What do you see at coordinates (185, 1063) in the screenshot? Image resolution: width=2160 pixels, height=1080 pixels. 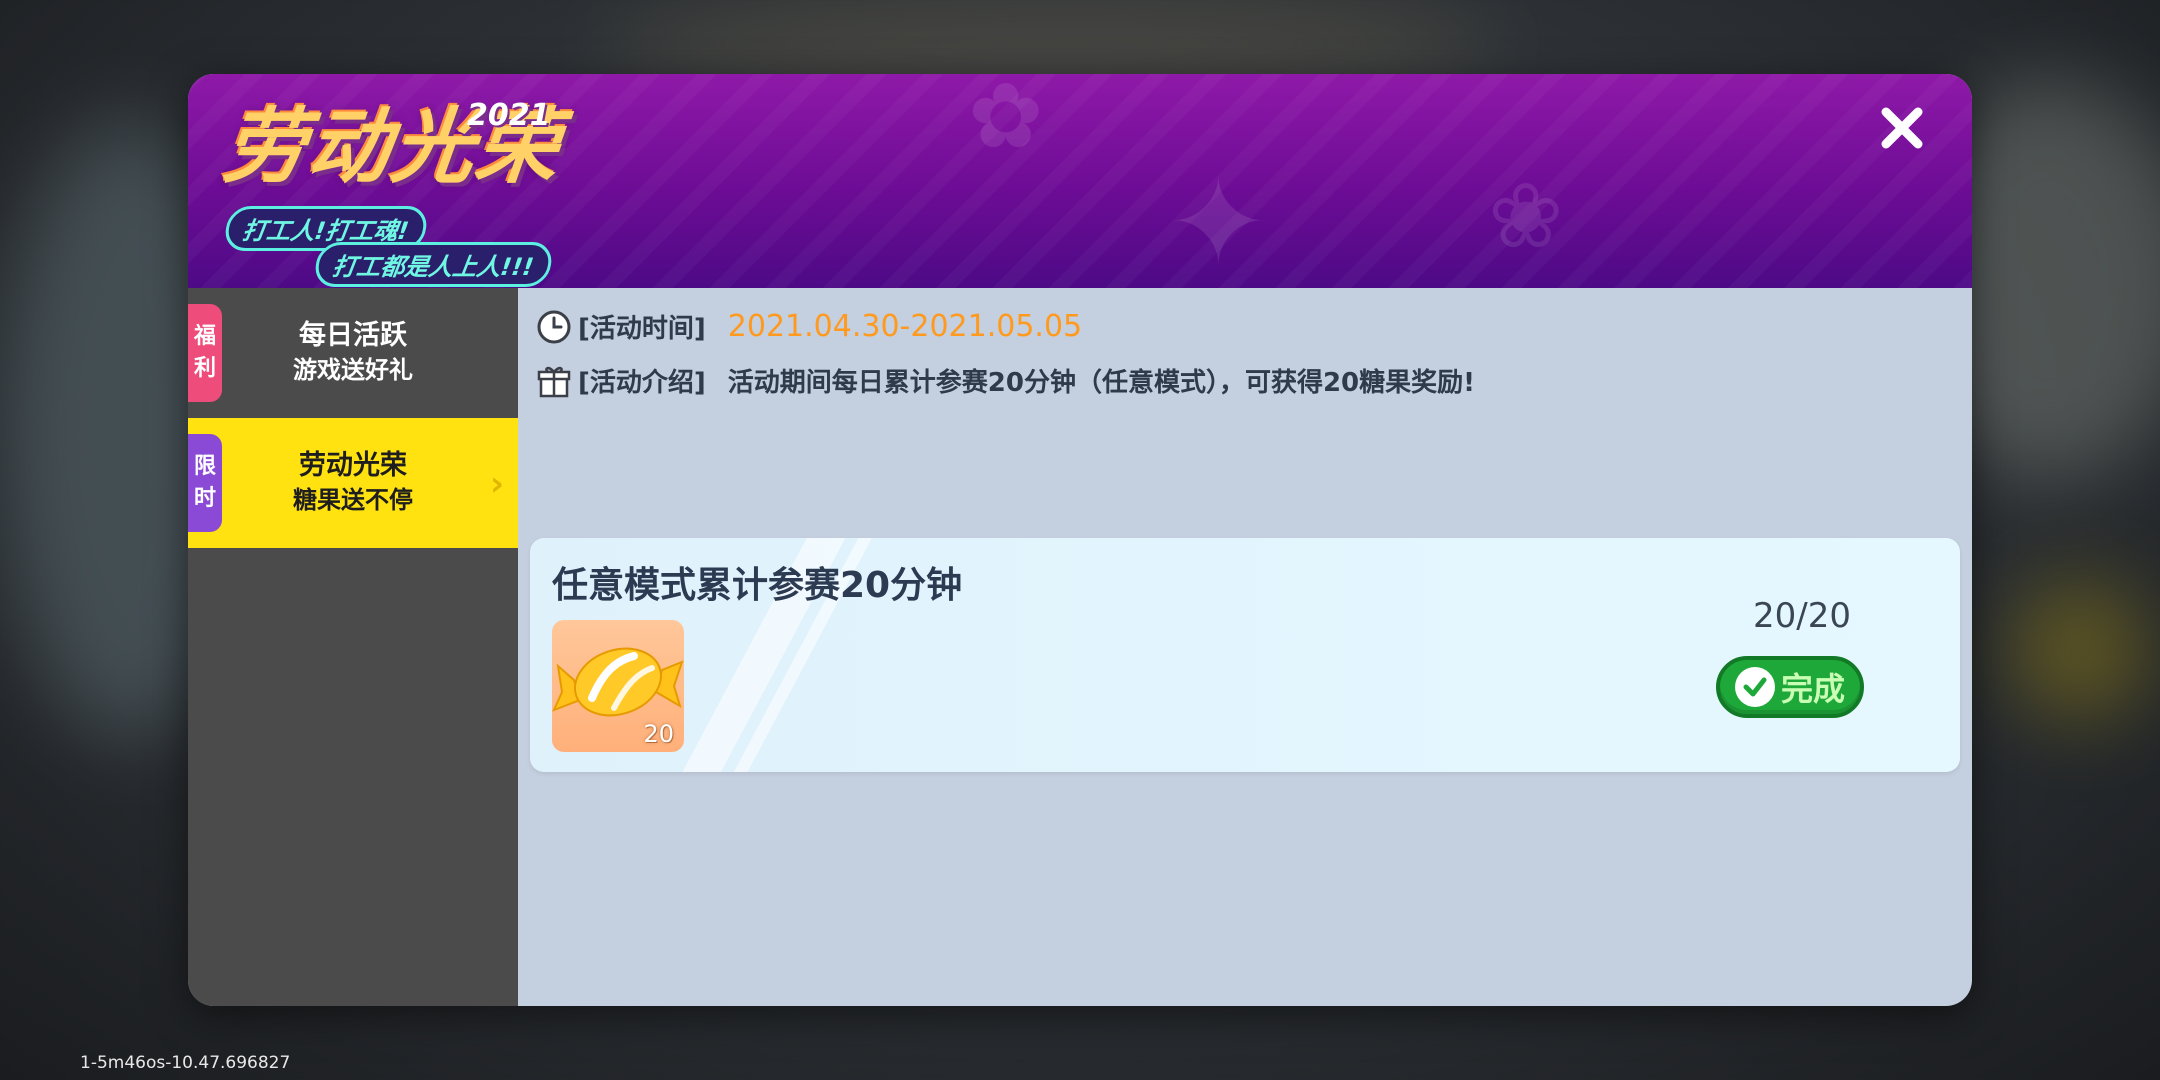 I see `build-version-text: 1-5m46os-10.47.696827` at bounding box center [185, 1063].